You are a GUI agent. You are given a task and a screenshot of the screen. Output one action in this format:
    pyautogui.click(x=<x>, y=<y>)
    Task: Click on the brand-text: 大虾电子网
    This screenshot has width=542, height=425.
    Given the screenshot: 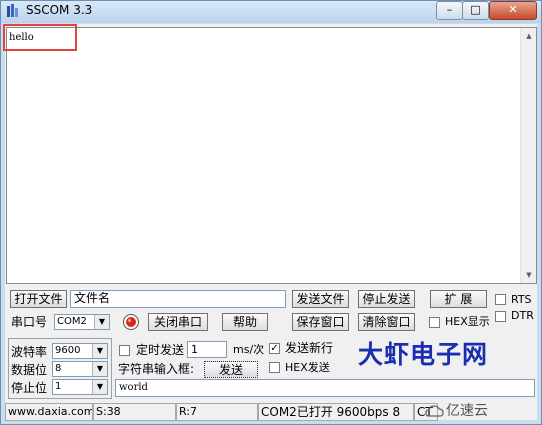 What is the action you would take?
    pyautogui.click(x=423, y=354)
    